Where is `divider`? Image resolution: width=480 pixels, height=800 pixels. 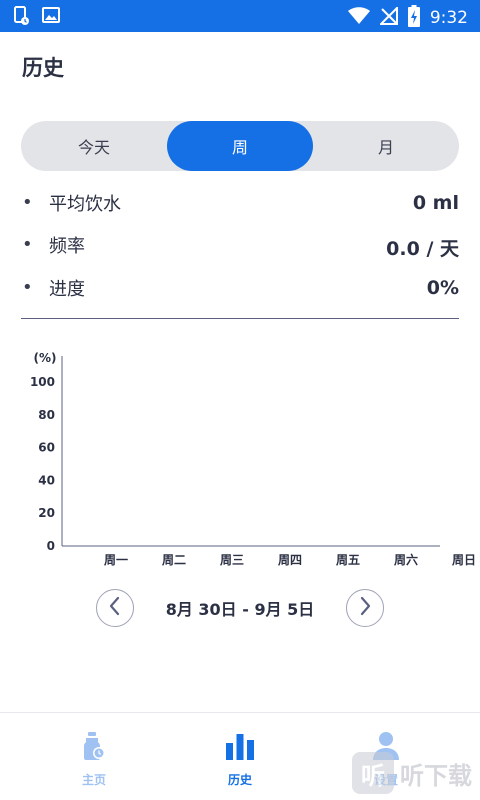
divider is located at coordinates (240, 318).